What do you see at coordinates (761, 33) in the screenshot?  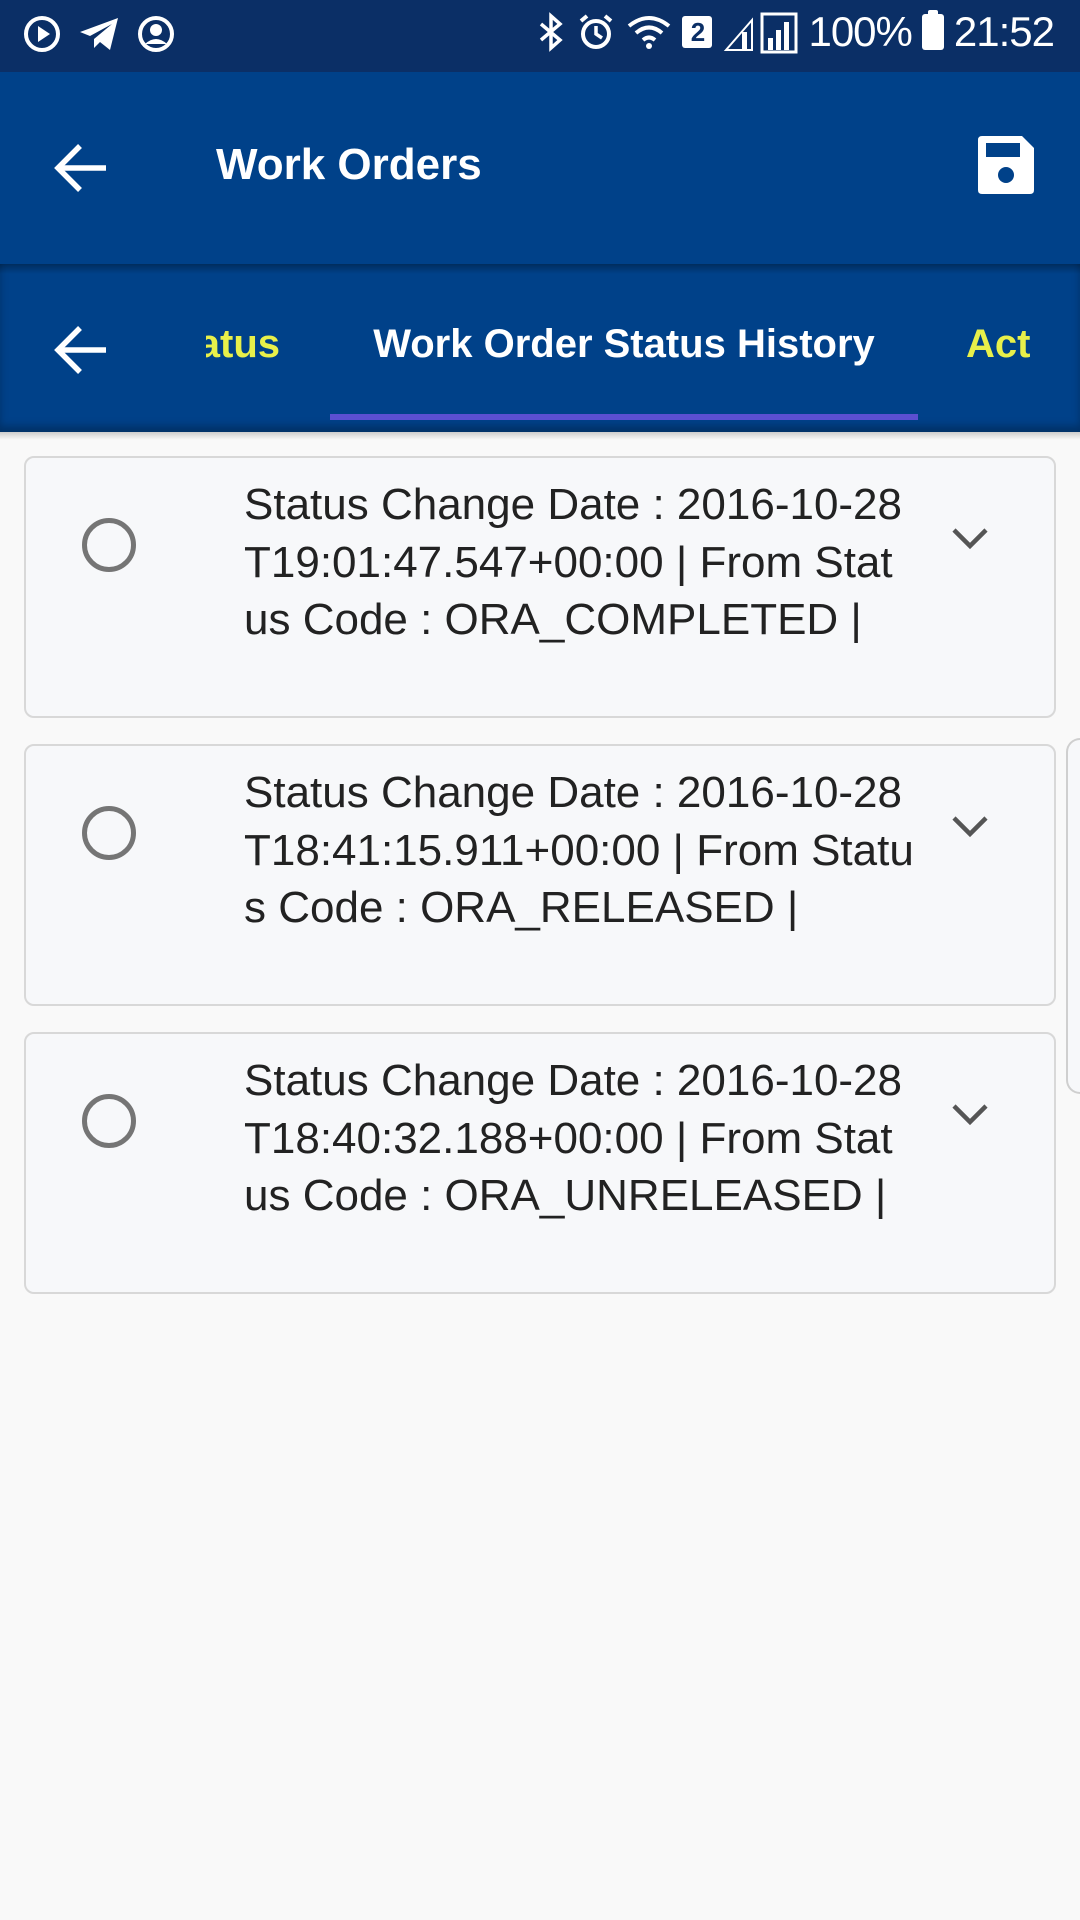 I see `signal-icon` at bounding box center [761, 33].